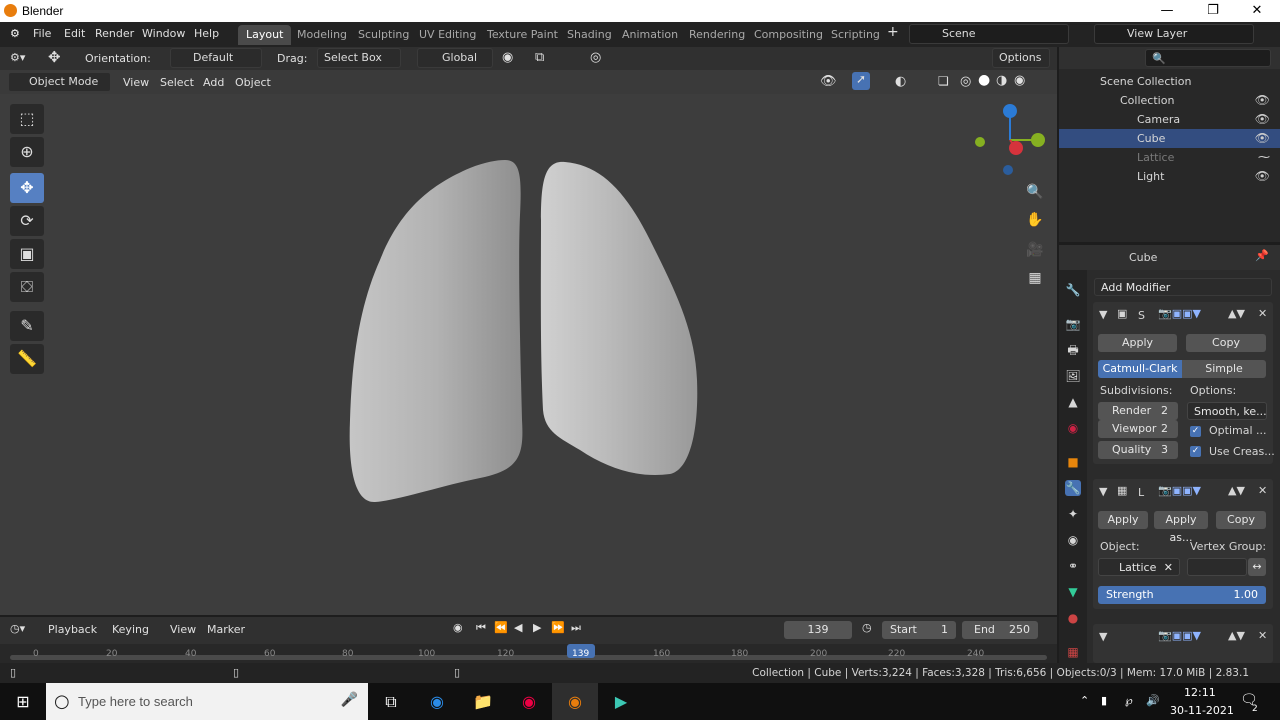  Describe the element at coordinates (1169, 81) in the screenshot. I see `outliner-scene-collection: Scene Collection` at that location.